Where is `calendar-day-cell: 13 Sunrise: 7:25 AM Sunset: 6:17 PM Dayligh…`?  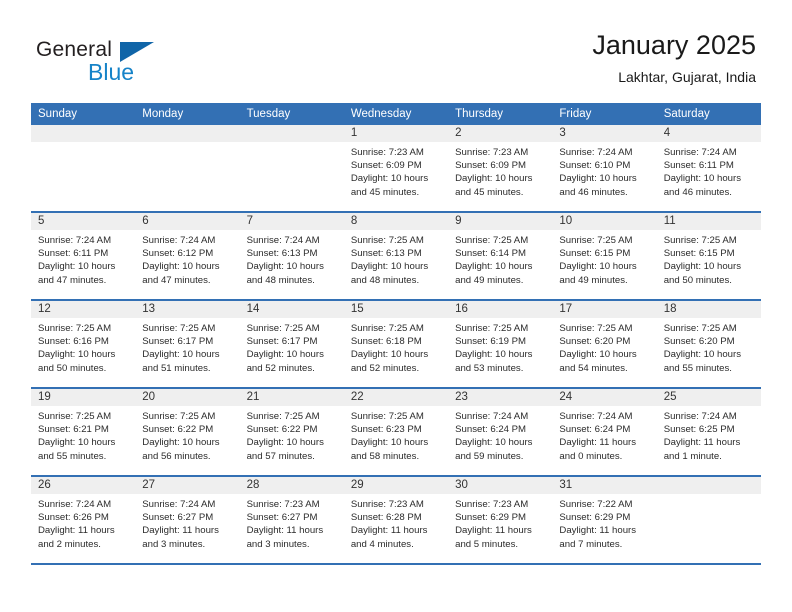
calendar-day-cell: 13 Sunrise: 7:25 AM Sunset: 6:17 PM Dayligh… is located at coordinates (187, 344).